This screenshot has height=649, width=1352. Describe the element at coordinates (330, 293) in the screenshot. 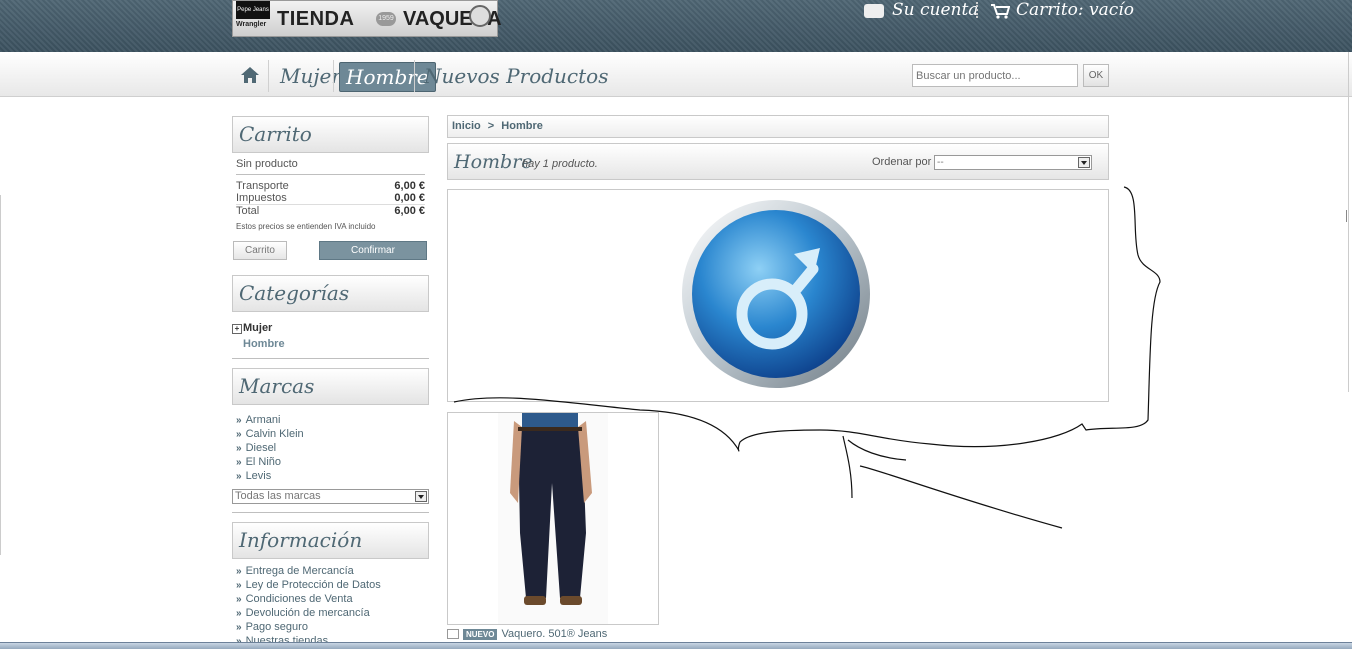

I see `categories-block-title: Categorías` at that location.